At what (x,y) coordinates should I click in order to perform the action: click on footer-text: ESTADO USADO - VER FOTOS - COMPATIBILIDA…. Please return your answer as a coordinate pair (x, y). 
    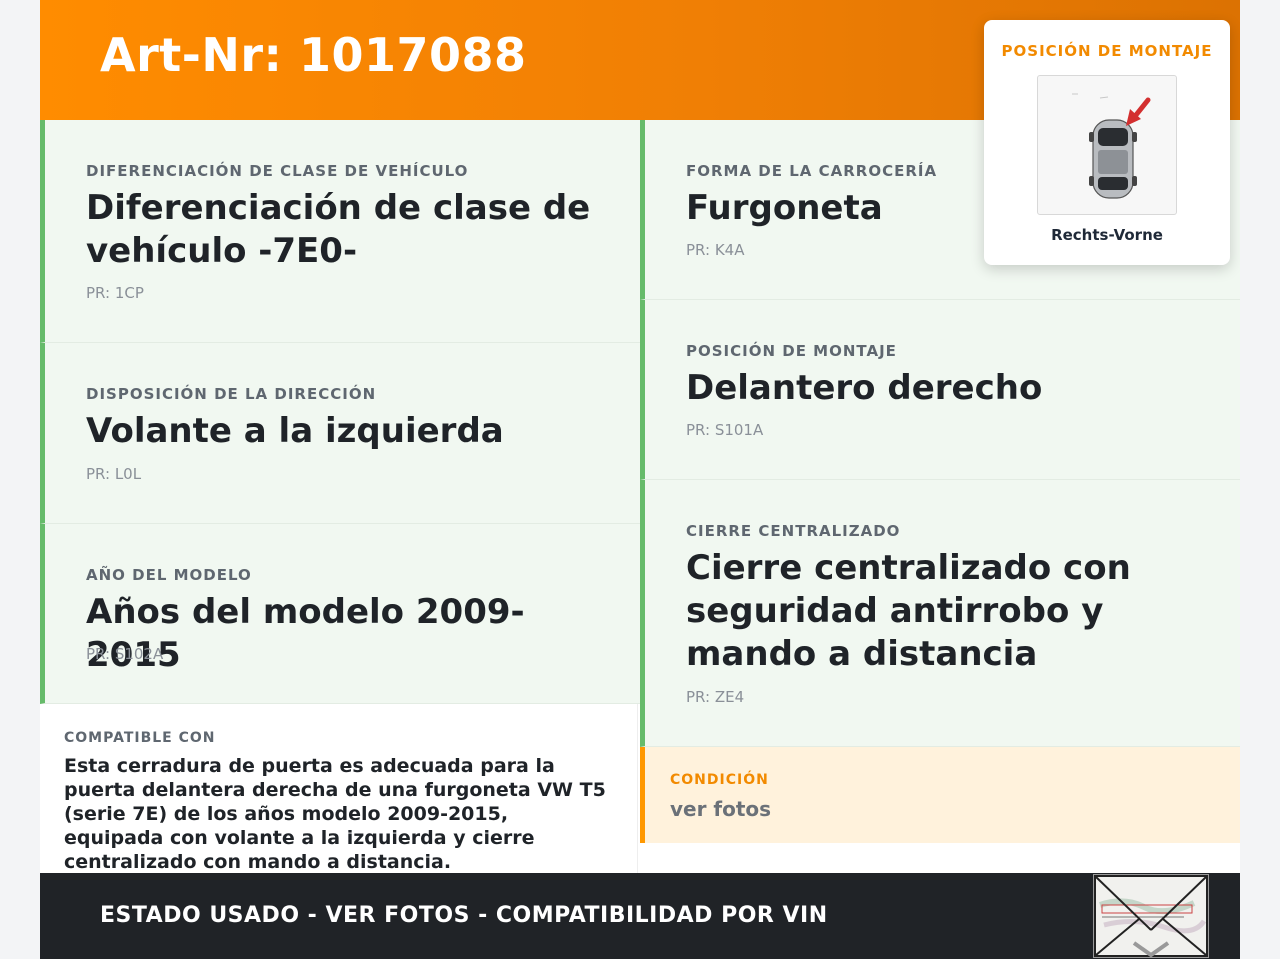
    Looking at the image, I should click on (464, 915).